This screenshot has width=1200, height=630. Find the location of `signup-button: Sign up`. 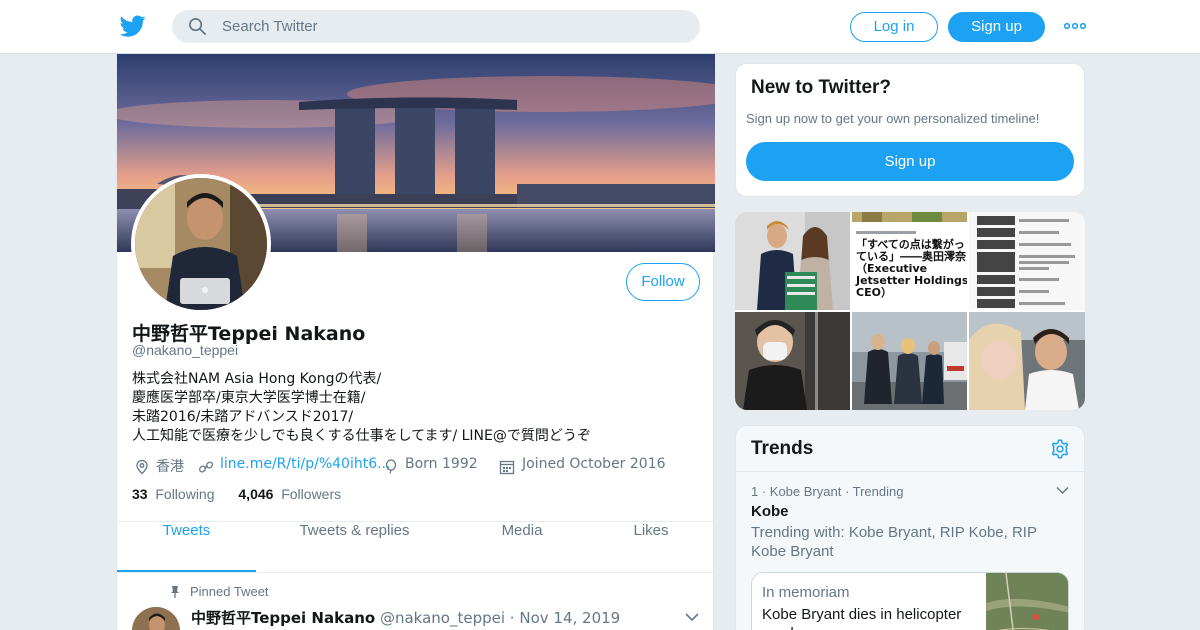

signup-button: Sign up is located at coordinates (996, 27).